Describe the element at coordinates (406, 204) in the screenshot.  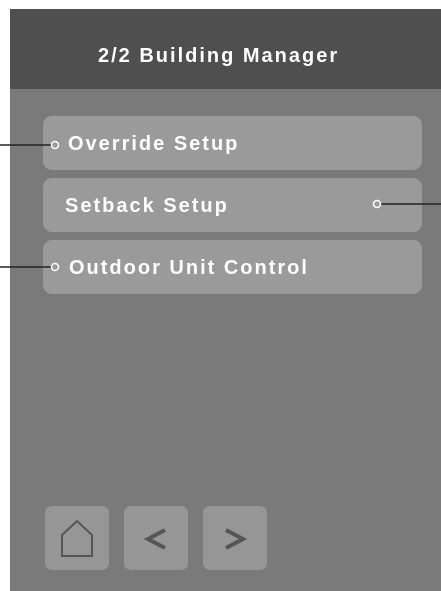
I see `callout-setback` at that location.